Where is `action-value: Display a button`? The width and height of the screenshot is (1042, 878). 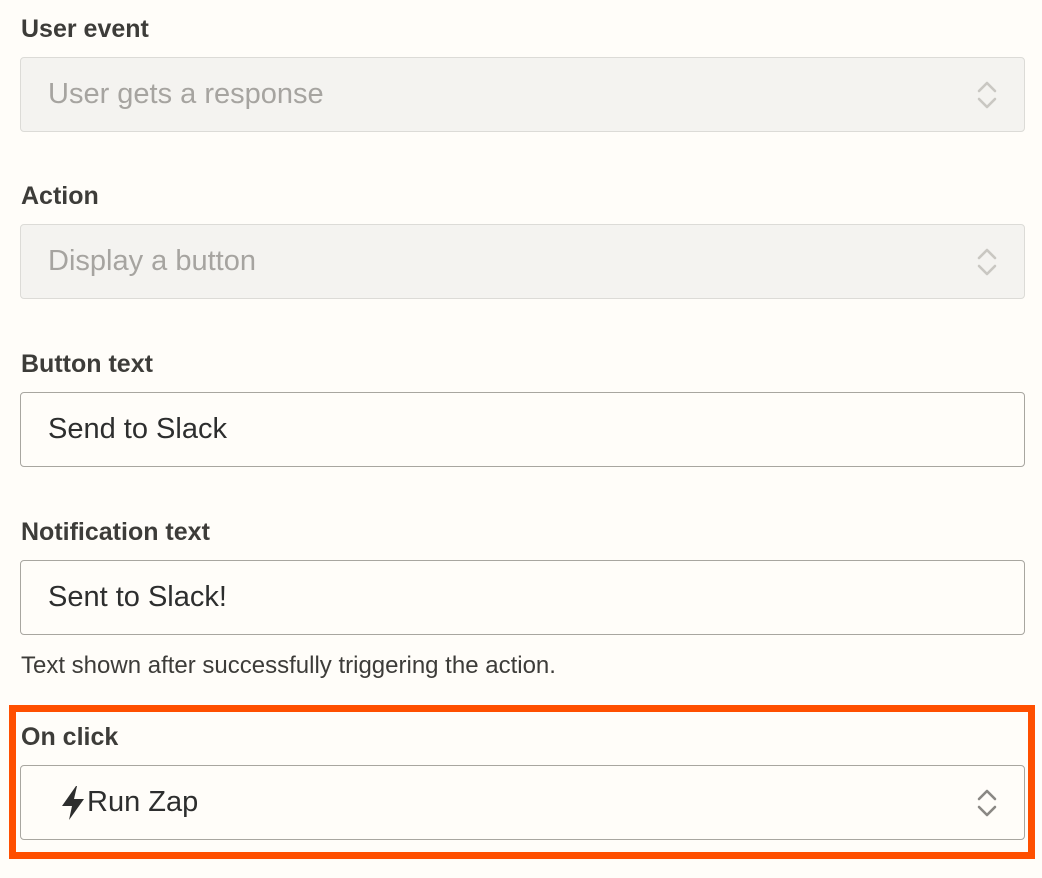
action-value: Display a button is located at coordinates (152, 261).